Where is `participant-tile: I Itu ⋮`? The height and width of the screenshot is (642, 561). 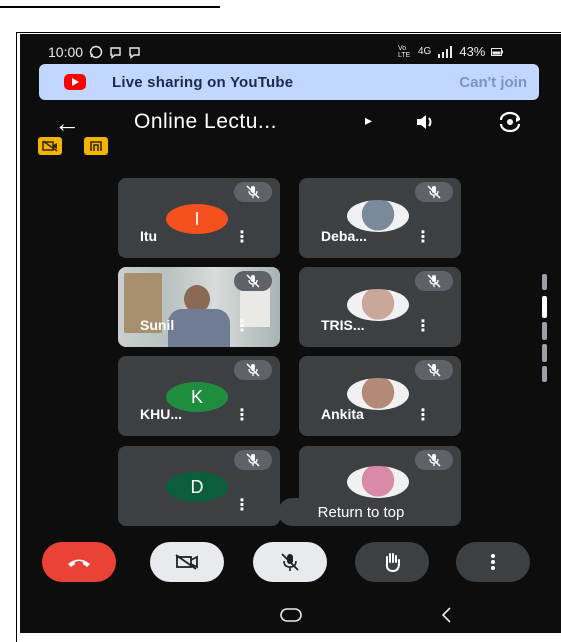
participant-tile: I Itu ⋮ is located at coordinates (199, 218).